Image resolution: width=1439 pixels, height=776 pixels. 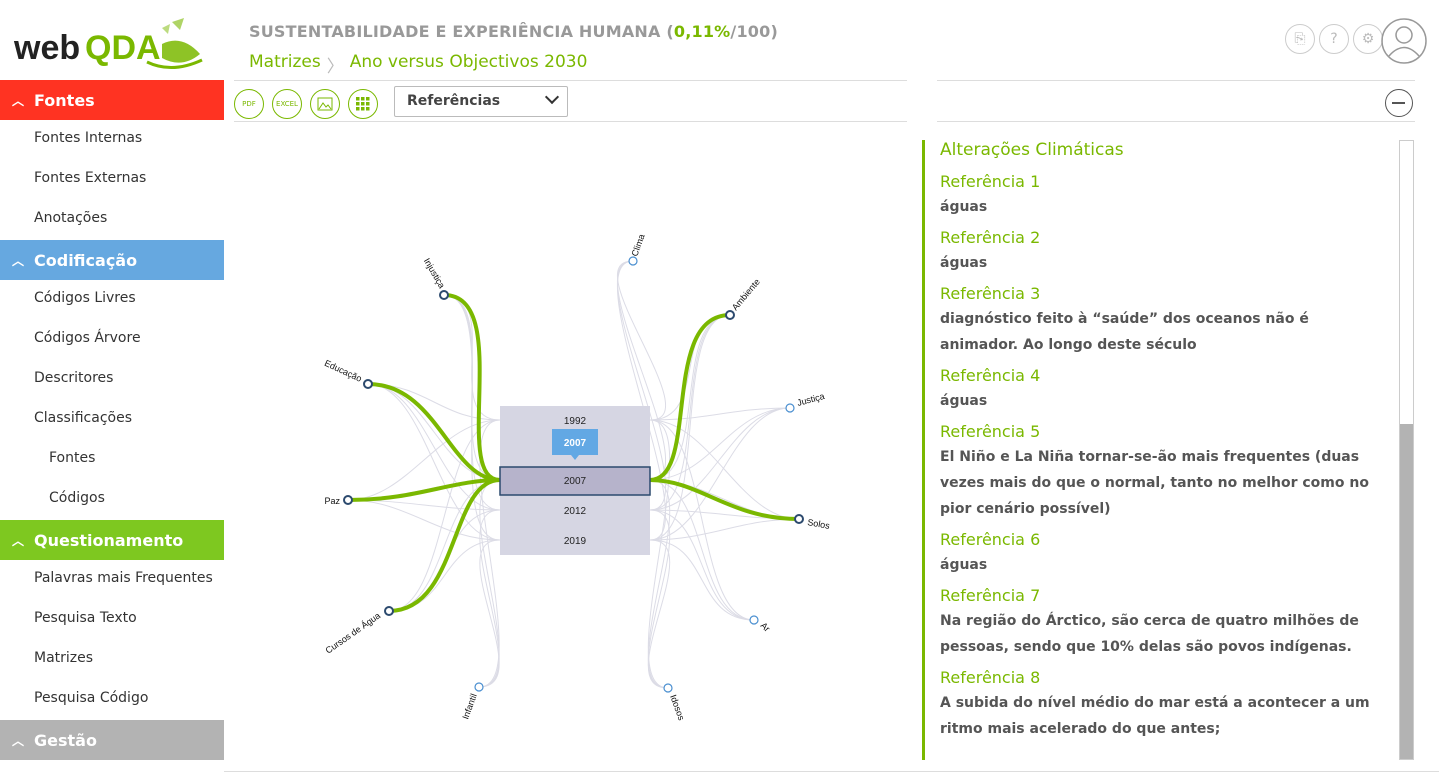 What do you see at coordinates (1170, 432) in the screenshot?
I see `reference-title: Referência 5` at bounding box center [1170, 432].